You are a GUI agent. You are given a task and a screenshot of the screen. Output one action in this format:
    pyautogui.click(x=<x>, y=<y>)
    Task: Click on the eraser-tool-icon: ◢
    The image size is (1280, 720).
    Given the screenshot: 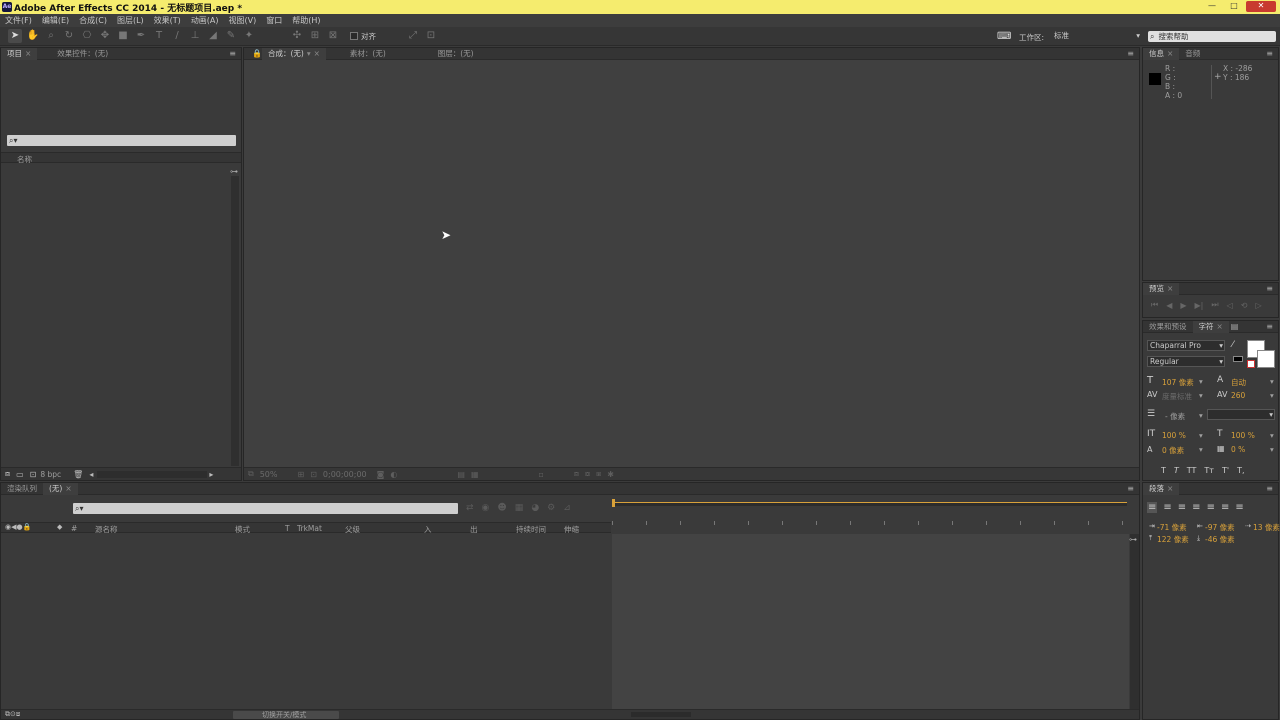 What is the action you would take?
    pyautogui.click(x=213, y=36)
    